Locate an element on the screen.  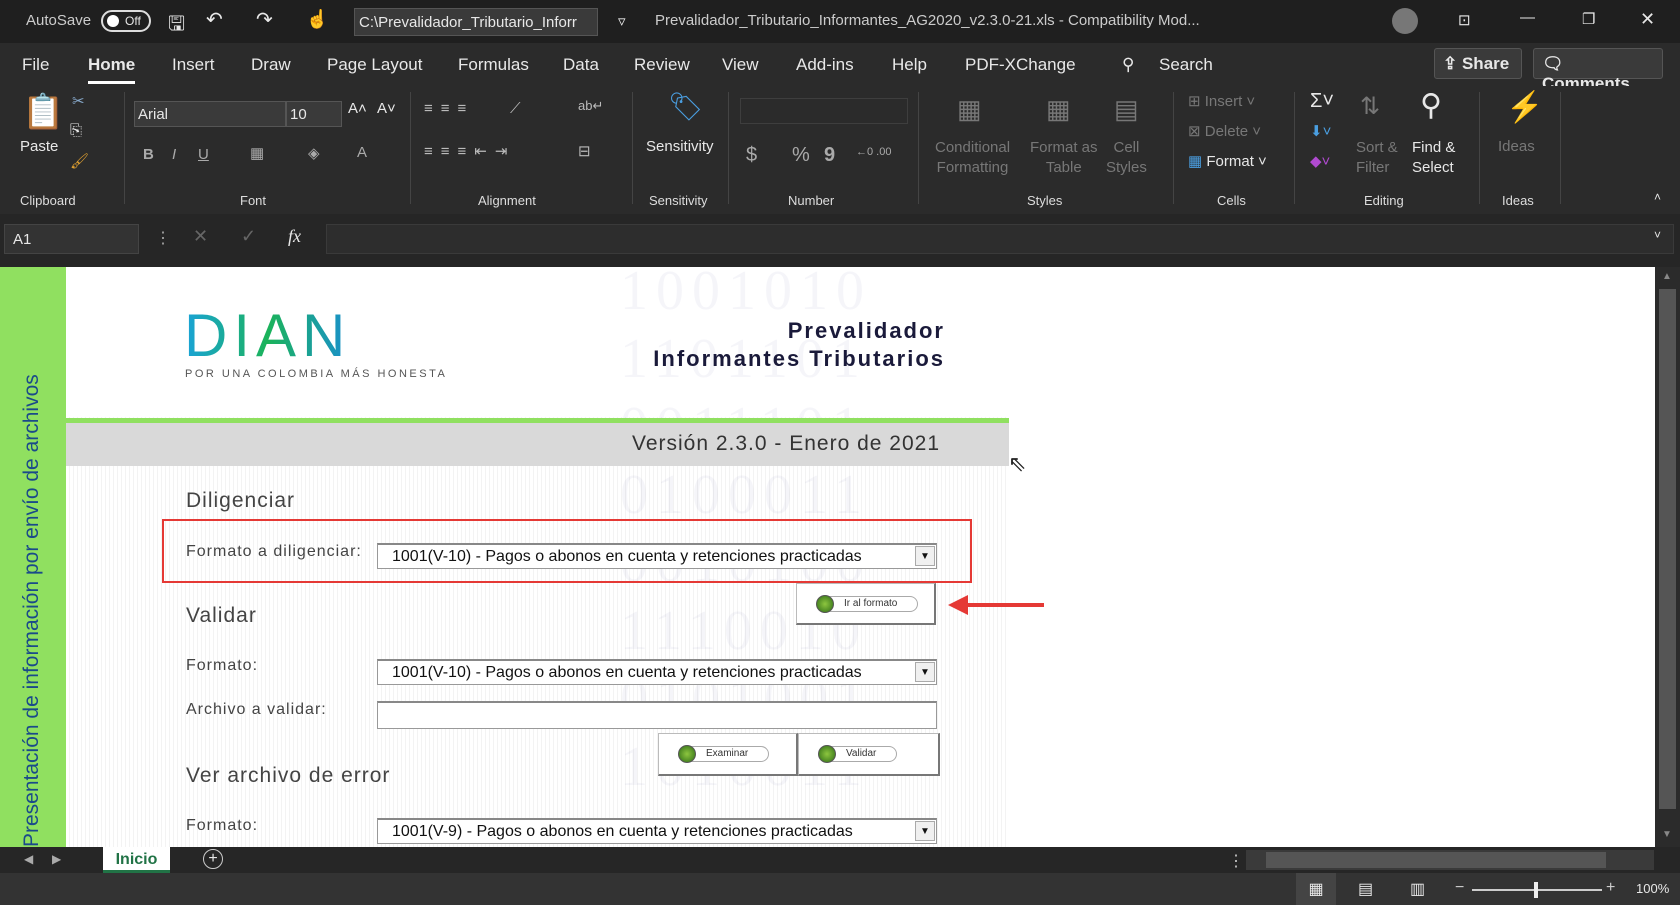
touch-mode-icon: ☝ is located at coordinates (317, 19).